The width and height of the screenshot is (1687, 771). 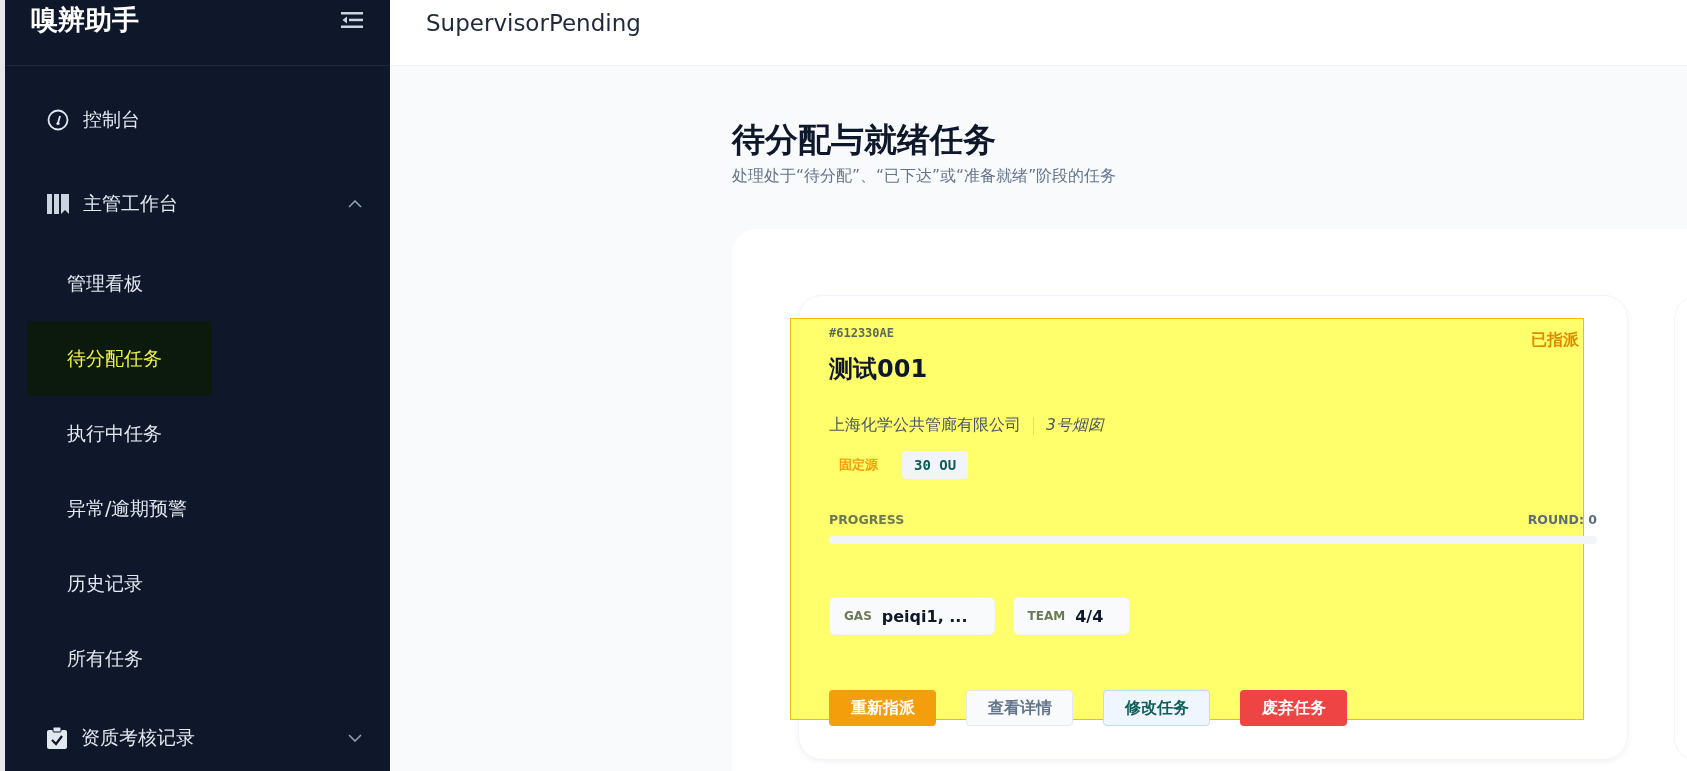 What do you see at coordinates (119, 283) in the screenshot?
I see `sidebar-subitem: 管理看板` at bounding box center [119, 283].